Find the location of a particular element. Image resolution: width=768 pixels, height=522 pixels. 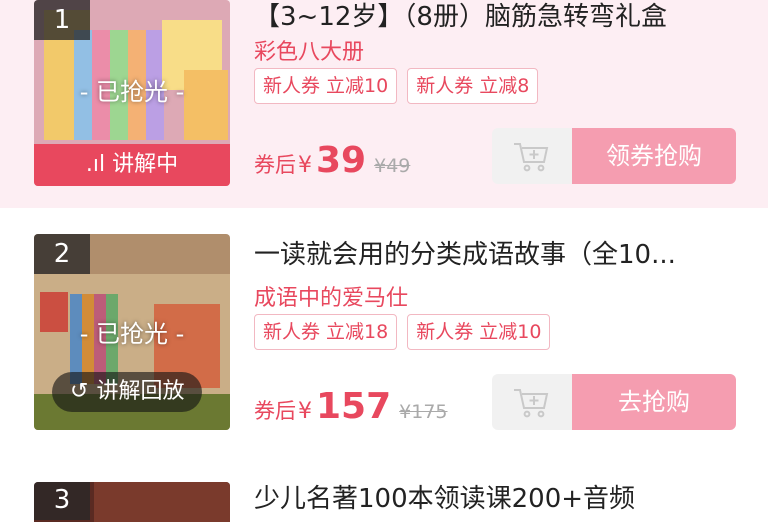

price-row: 券后¥ 157 ¥175 is located at coordinates (351, 406).